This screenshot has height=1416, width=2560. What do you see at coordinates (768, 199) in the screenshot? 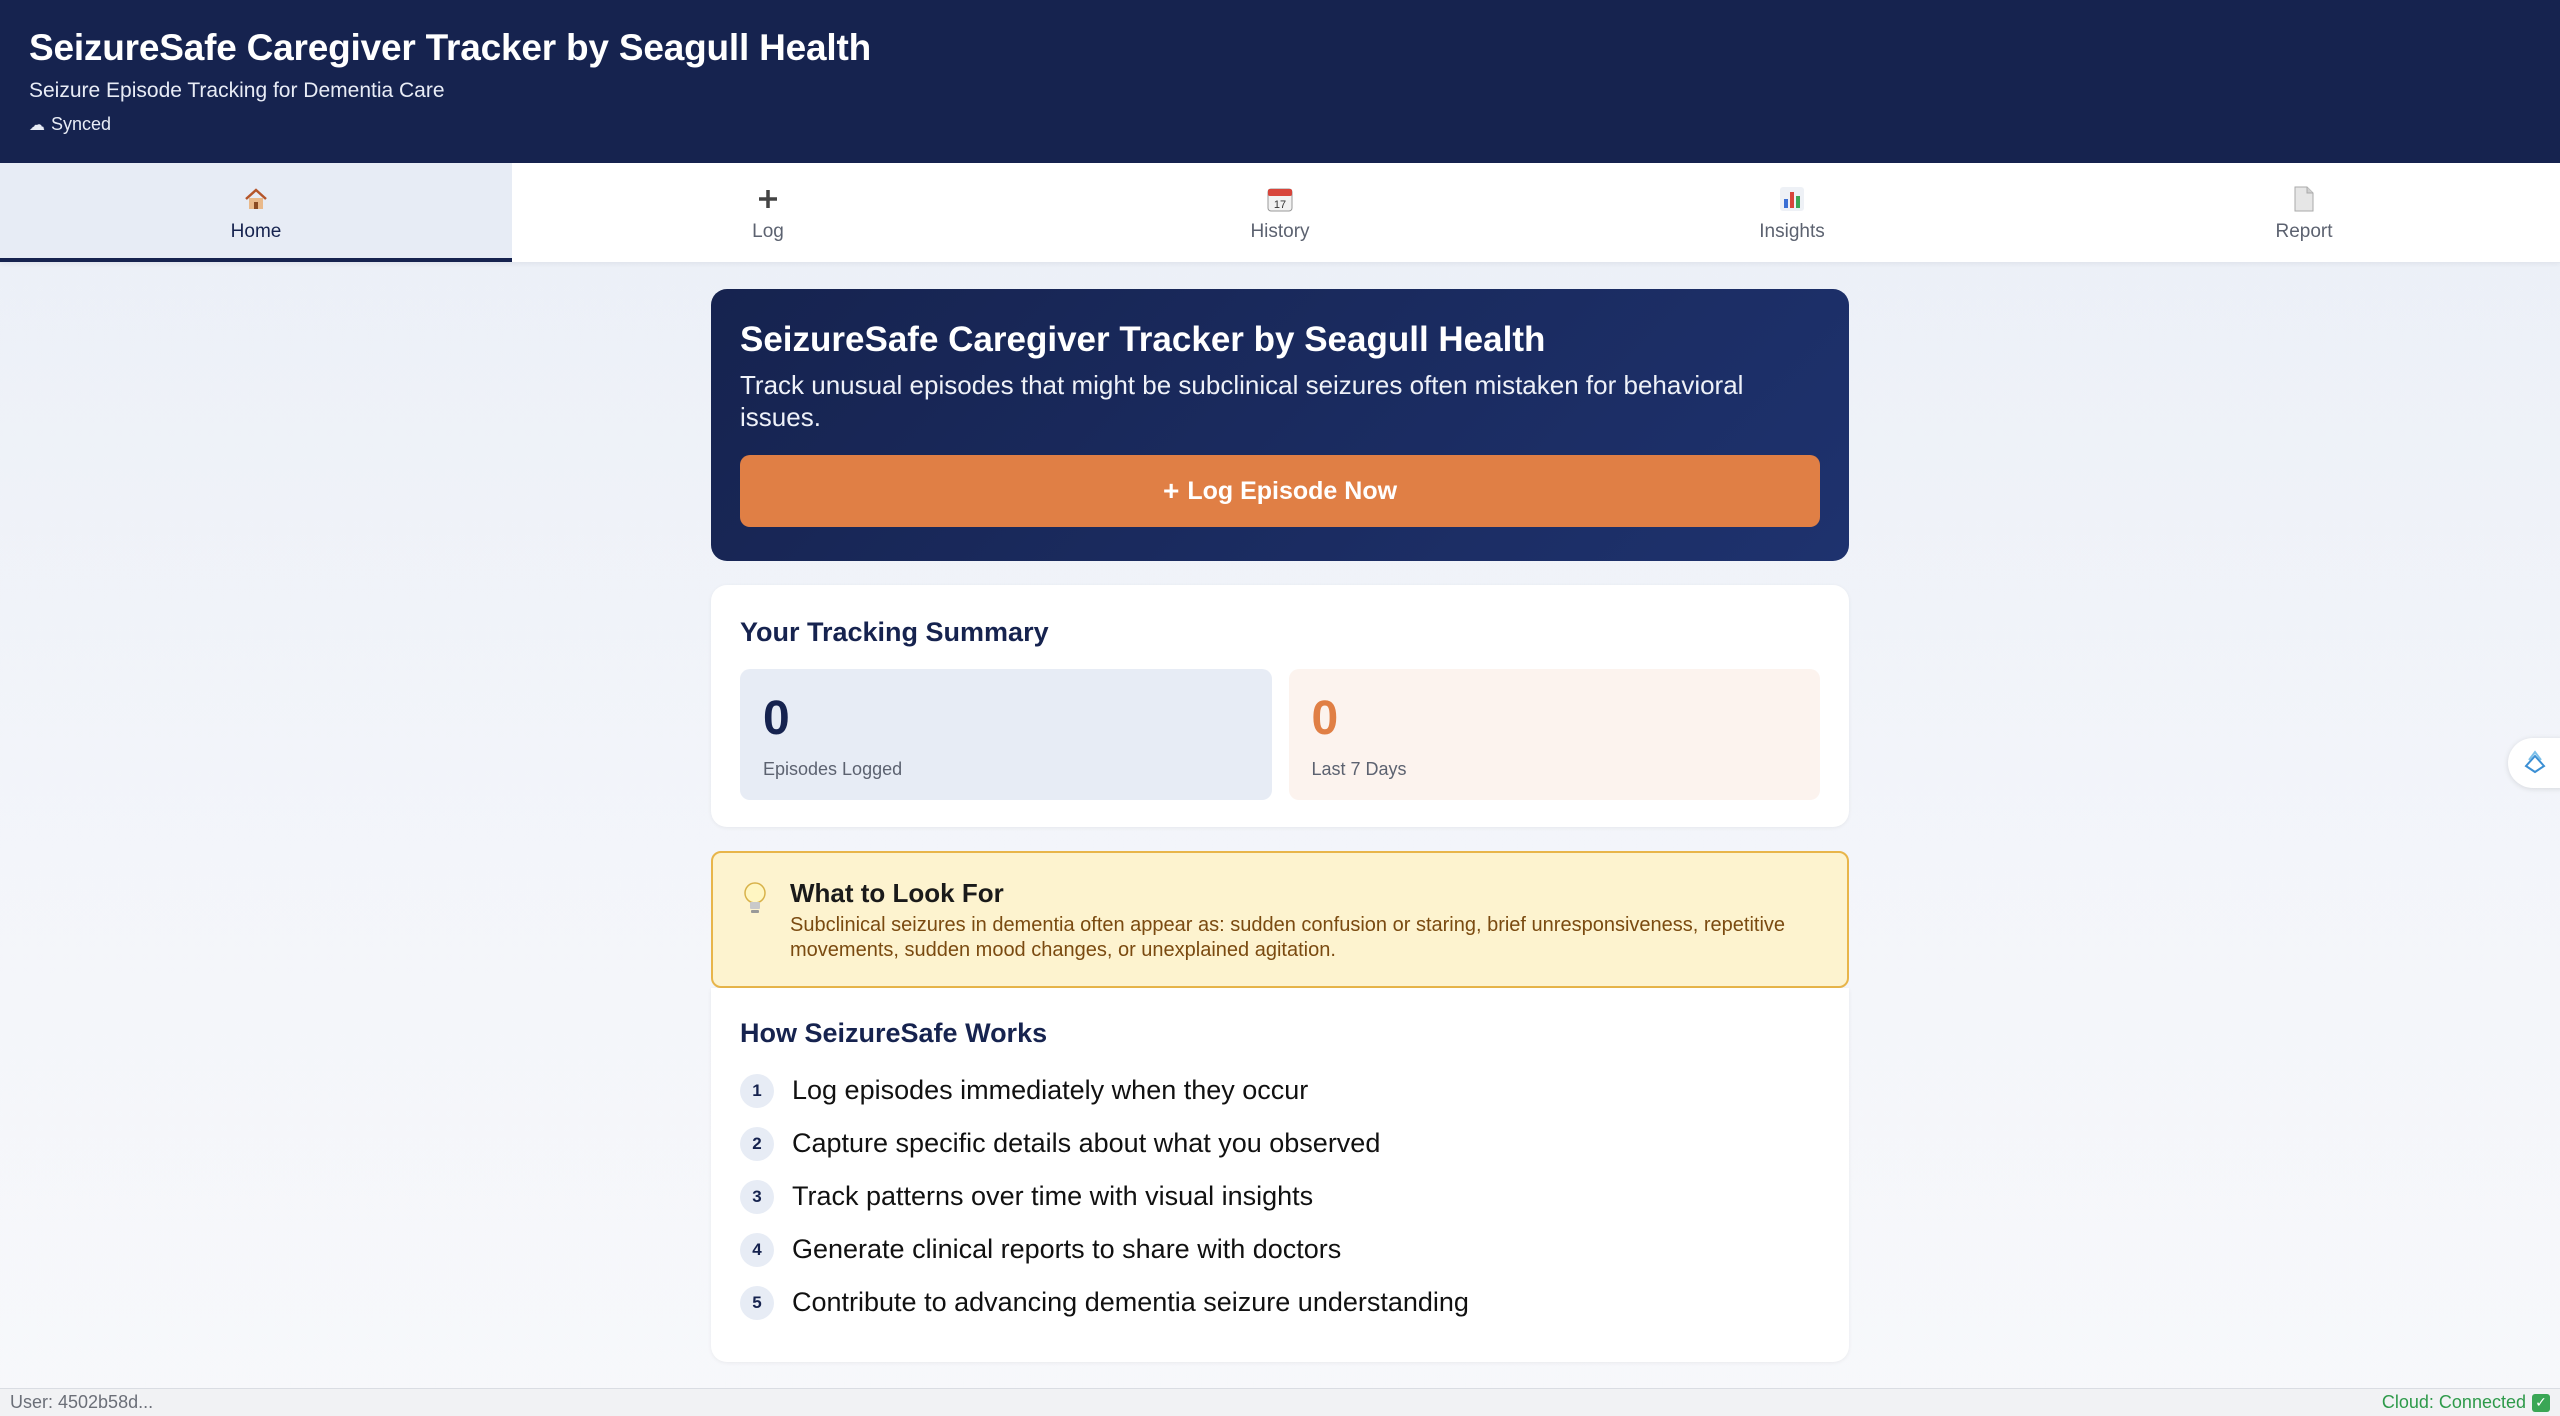
I see `plus-icon` at bounding box center [768, 199].